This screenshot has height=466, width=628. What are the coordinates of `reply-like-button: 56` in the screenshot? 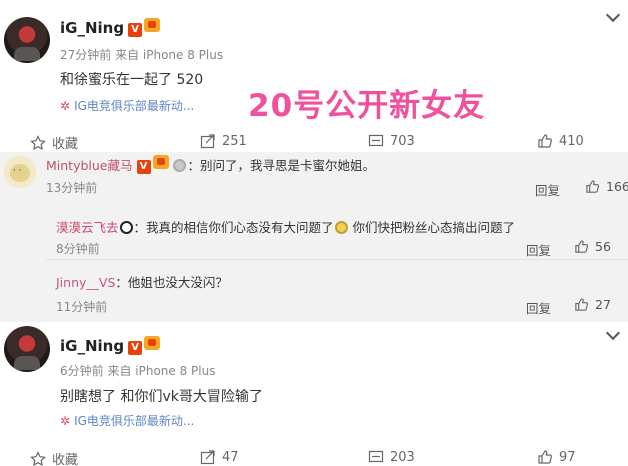 It's located at (592, 246).